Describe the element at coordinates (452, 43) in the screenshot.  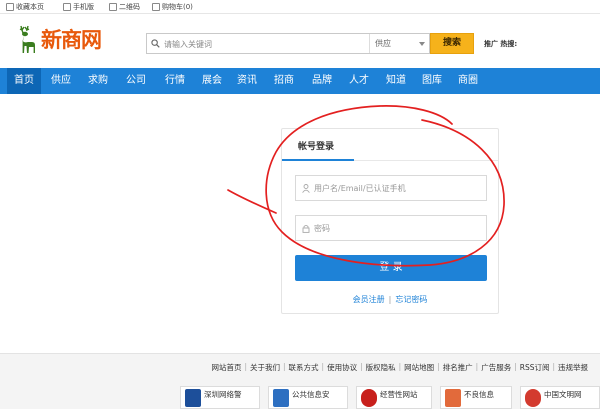
I see `search-button: 搜索` at that location.